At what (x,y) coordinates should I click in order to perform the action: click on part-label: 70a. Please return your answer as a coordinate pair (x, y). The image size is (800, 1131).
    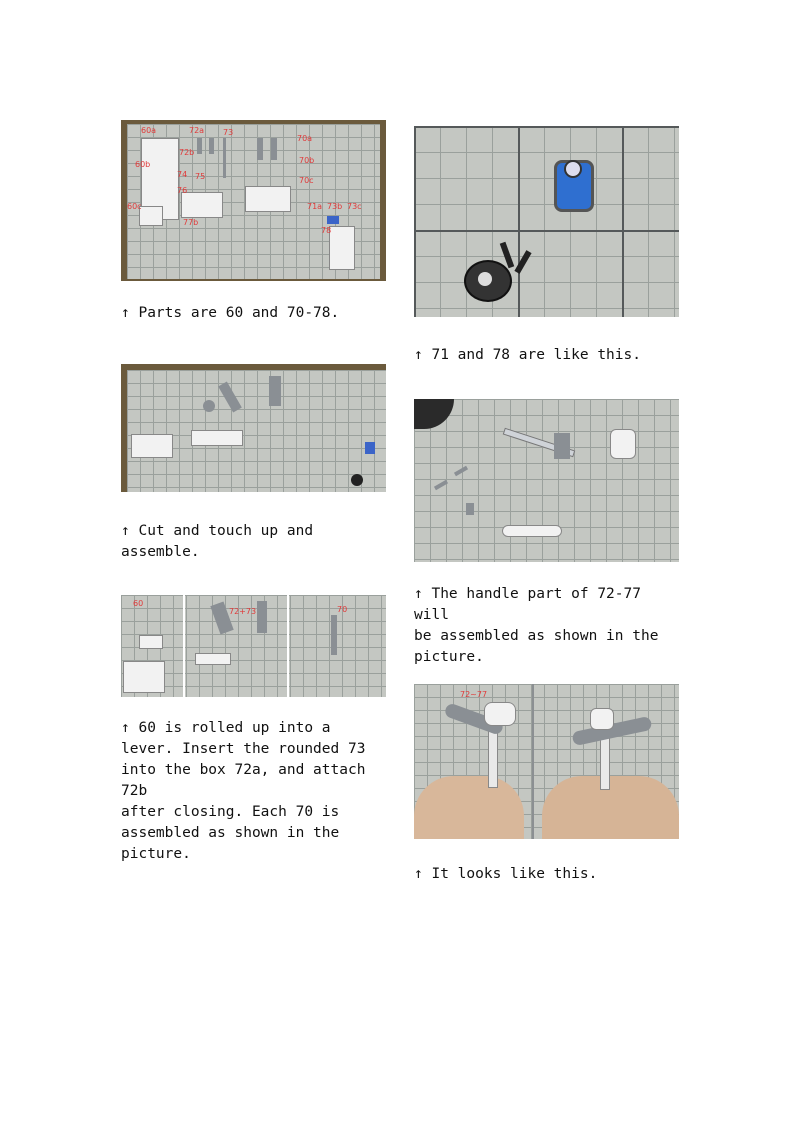
    Looking at the image, I should click on (305, 138).